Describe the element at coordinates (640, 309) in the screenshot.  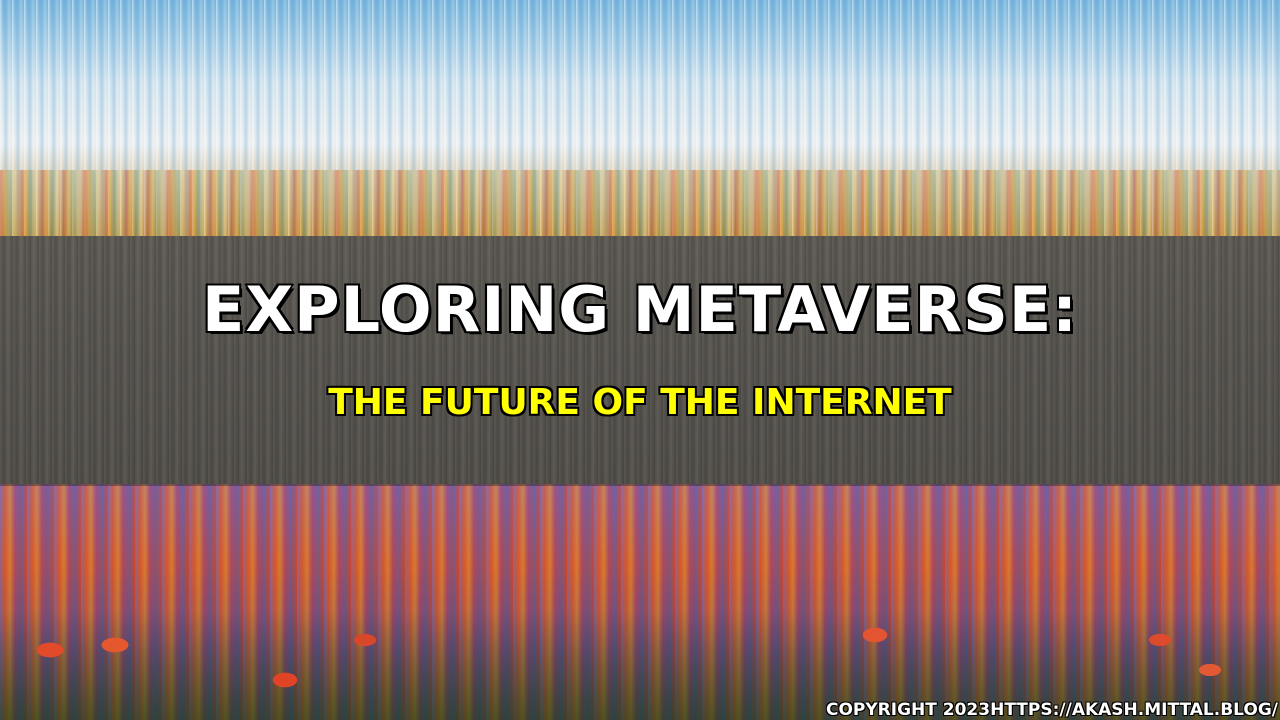
I see `page-title: Exploring Metaverse:` at that location.